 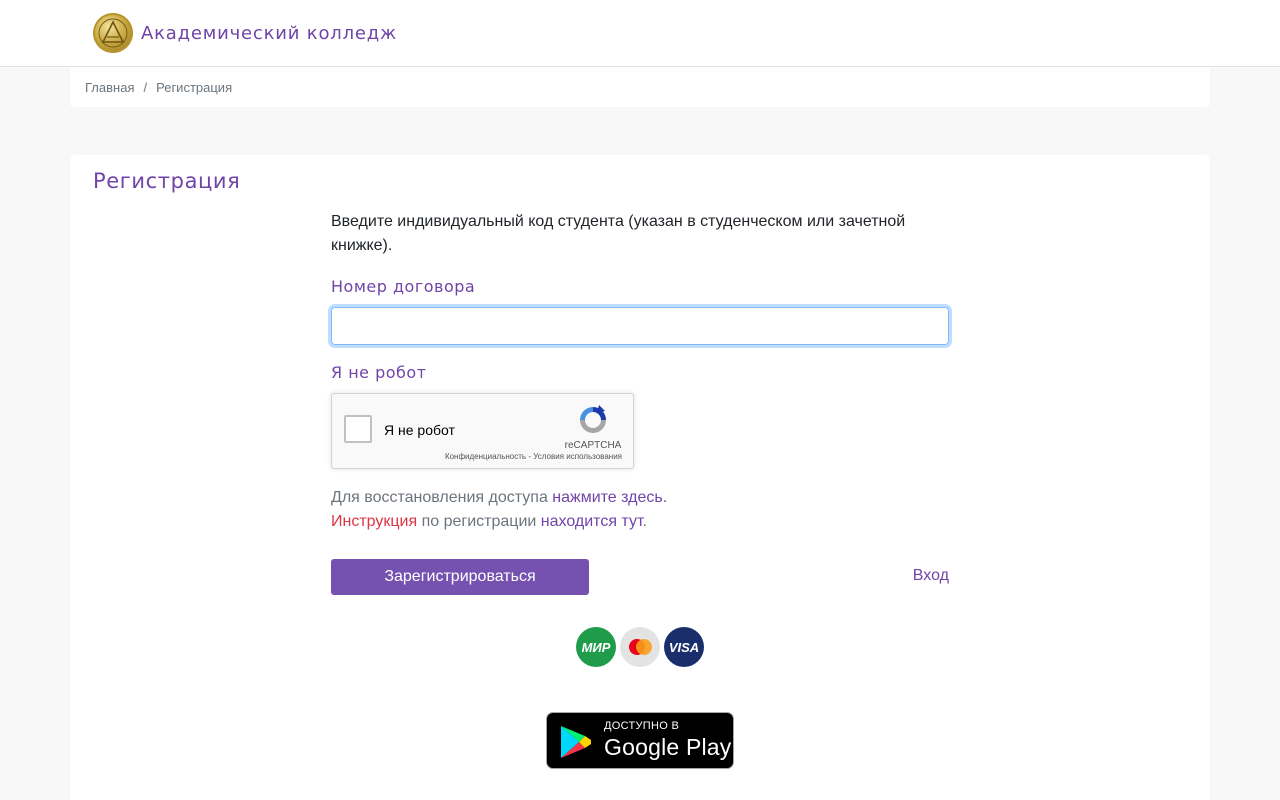 I want to click on recaptcha-privacy-link: Конфиденциальность, so click(x=485, y=456).